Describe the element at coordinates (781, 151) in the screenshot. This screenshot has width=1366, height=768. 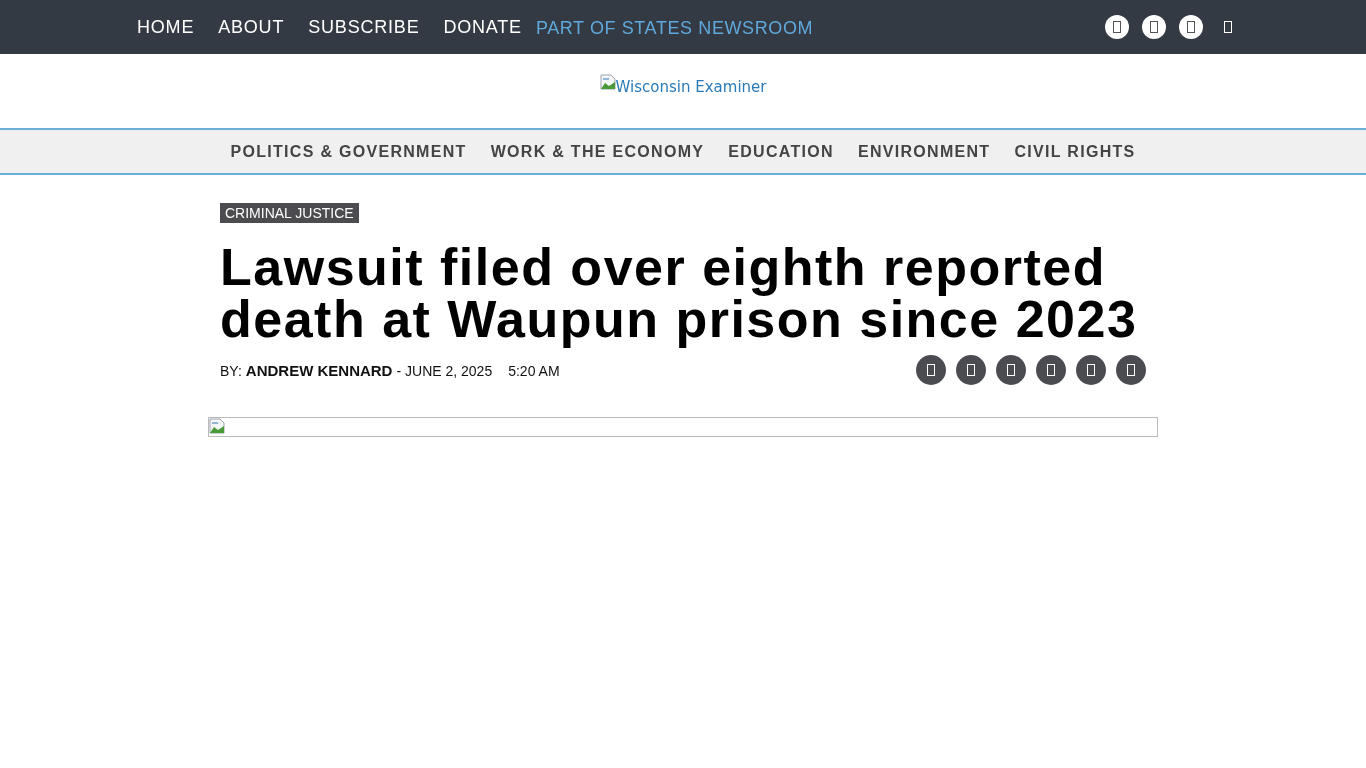
I see `section-link: EDUCATION` at that location.